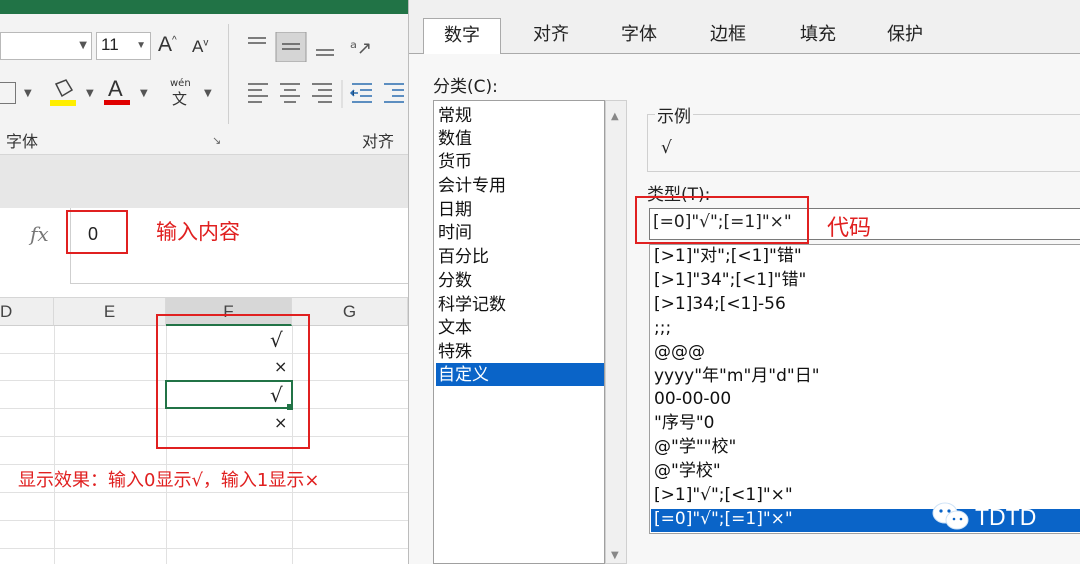 This screenshot has height=564, width=1080. Describe the element at coordinates (615, 116) in the screenshot. I see `scroll-up-icon: ▲` at that location.